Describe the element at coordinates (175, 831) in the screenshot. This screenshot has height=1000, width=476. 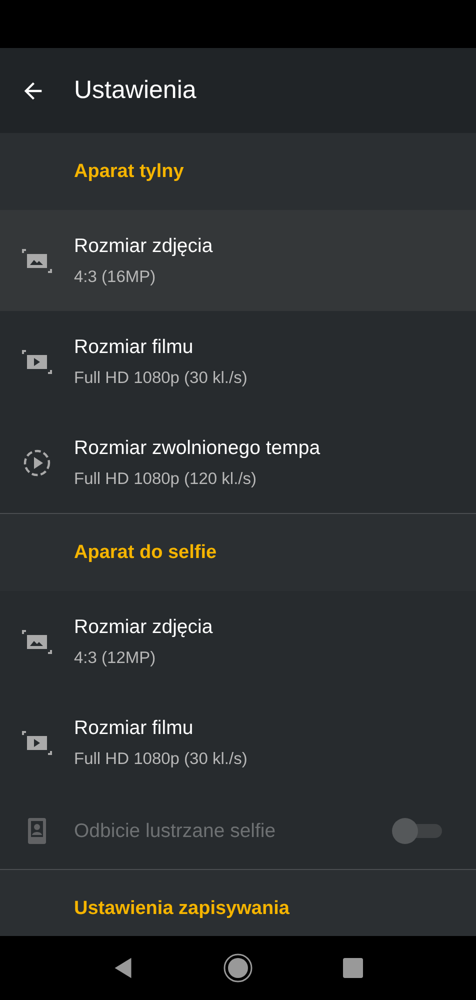
I see `setting-title: Odbicie lustrzane selfie` at that location.